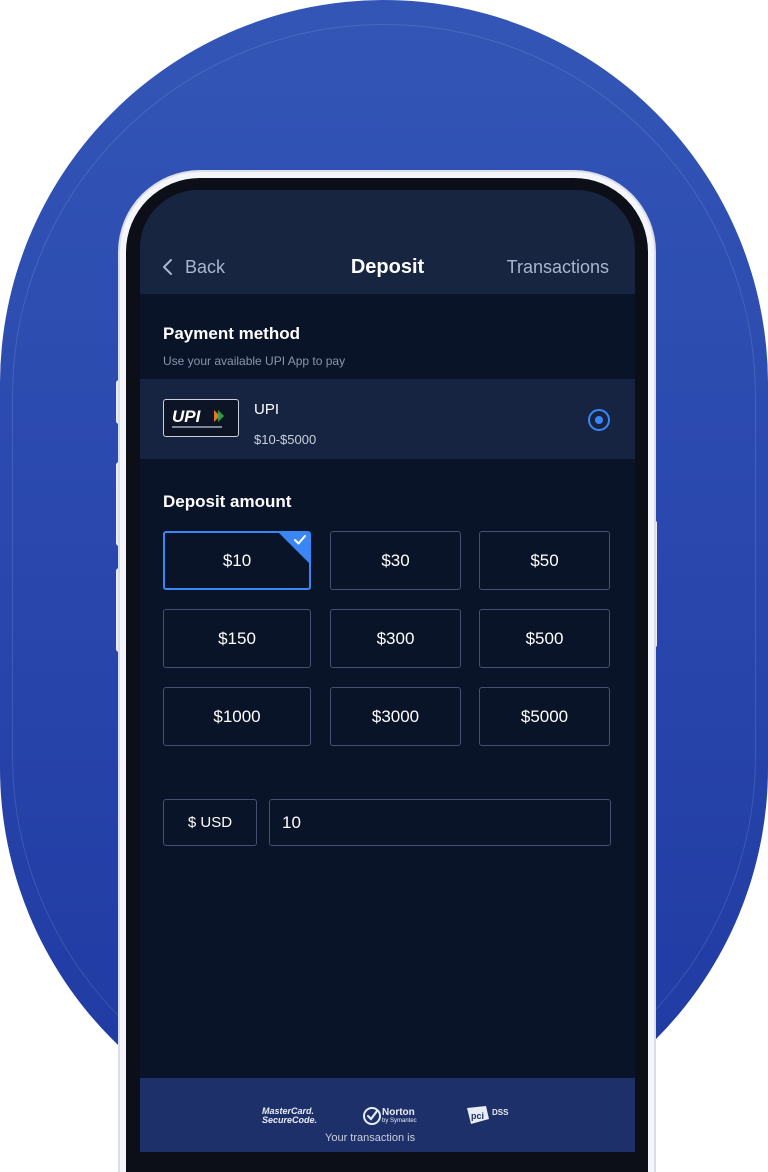  Describe the element at coordinates (187, 416) in the screenshot. I see `upi-logo-text: UPI` at that location.